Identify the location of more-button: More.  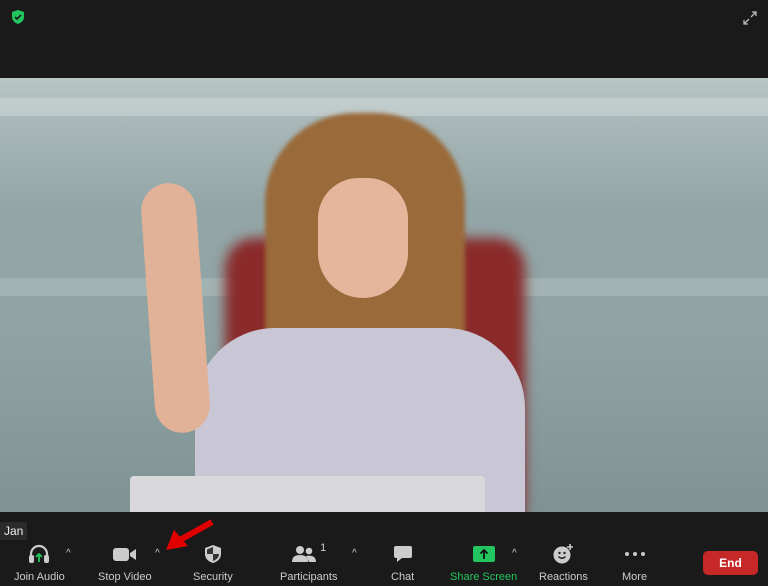
(634, 562).